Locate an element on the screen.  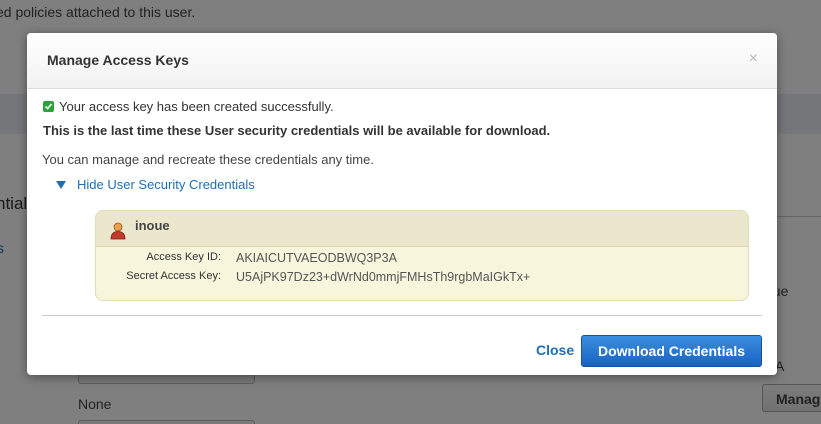
close-button: Close is located at coordinates (555, 350).